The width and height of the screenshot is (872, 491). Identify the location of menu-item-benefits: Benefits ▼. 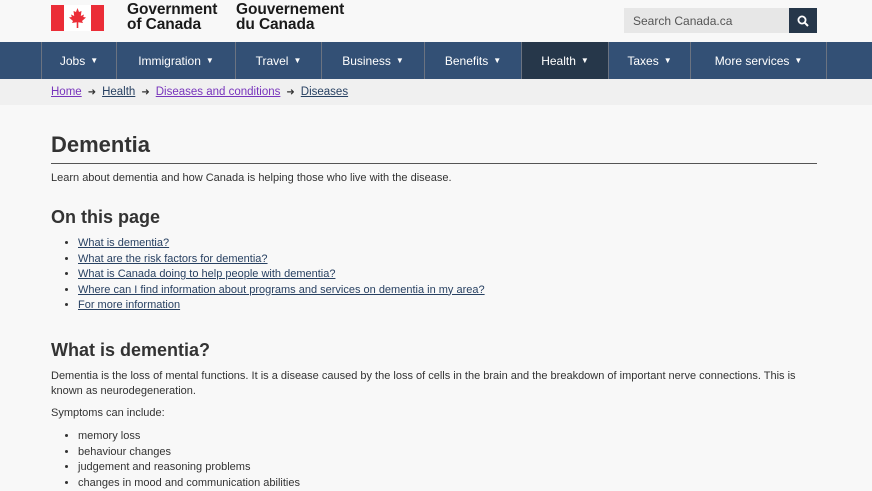
(473, 60).